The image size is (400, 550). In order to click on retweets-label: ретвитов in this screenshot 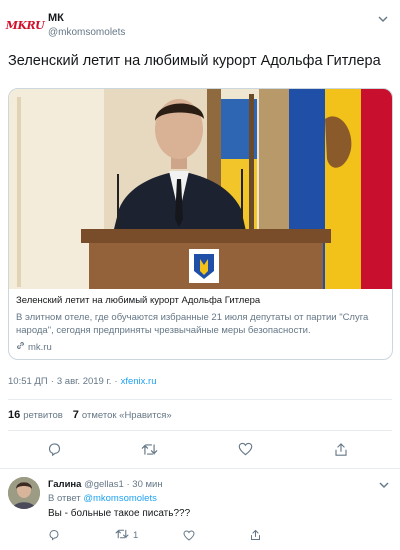, I will do `click(43, 415)`.